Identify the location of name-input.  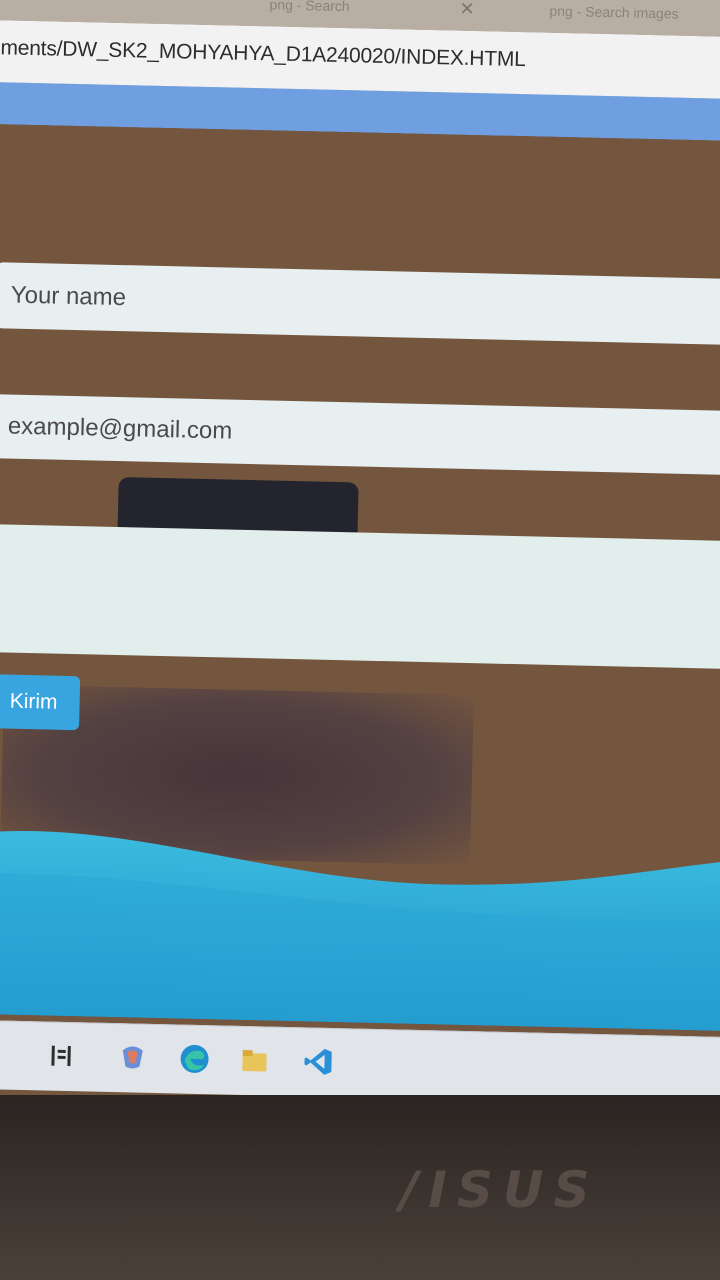
(360, 304).